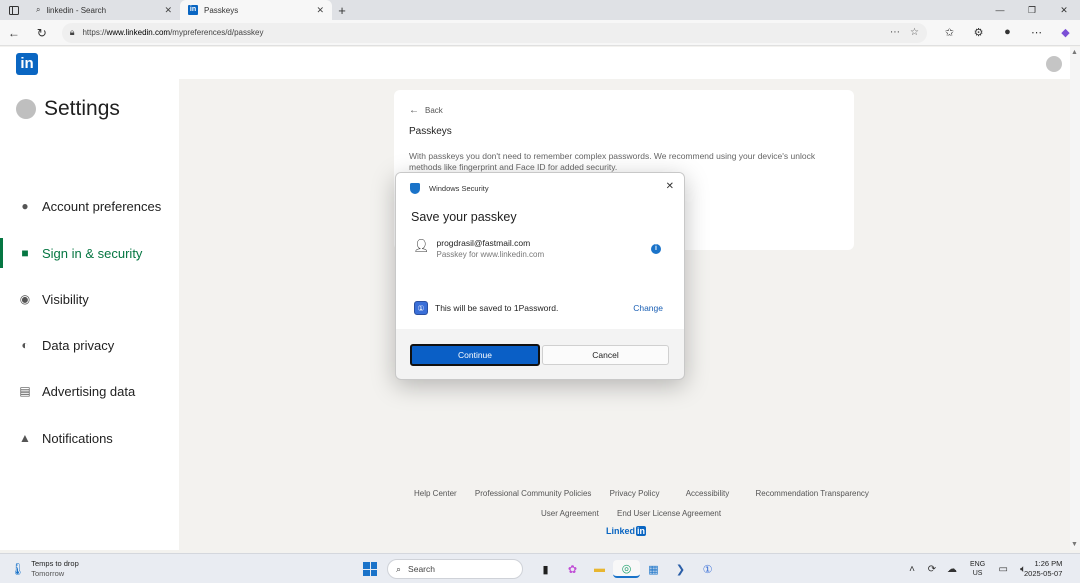 The height and width of the screenshot is (583, 1080). Describe the element at coordinates (25, 391) in the screenshot. I see `newspaper-icon: ▤` at that location.